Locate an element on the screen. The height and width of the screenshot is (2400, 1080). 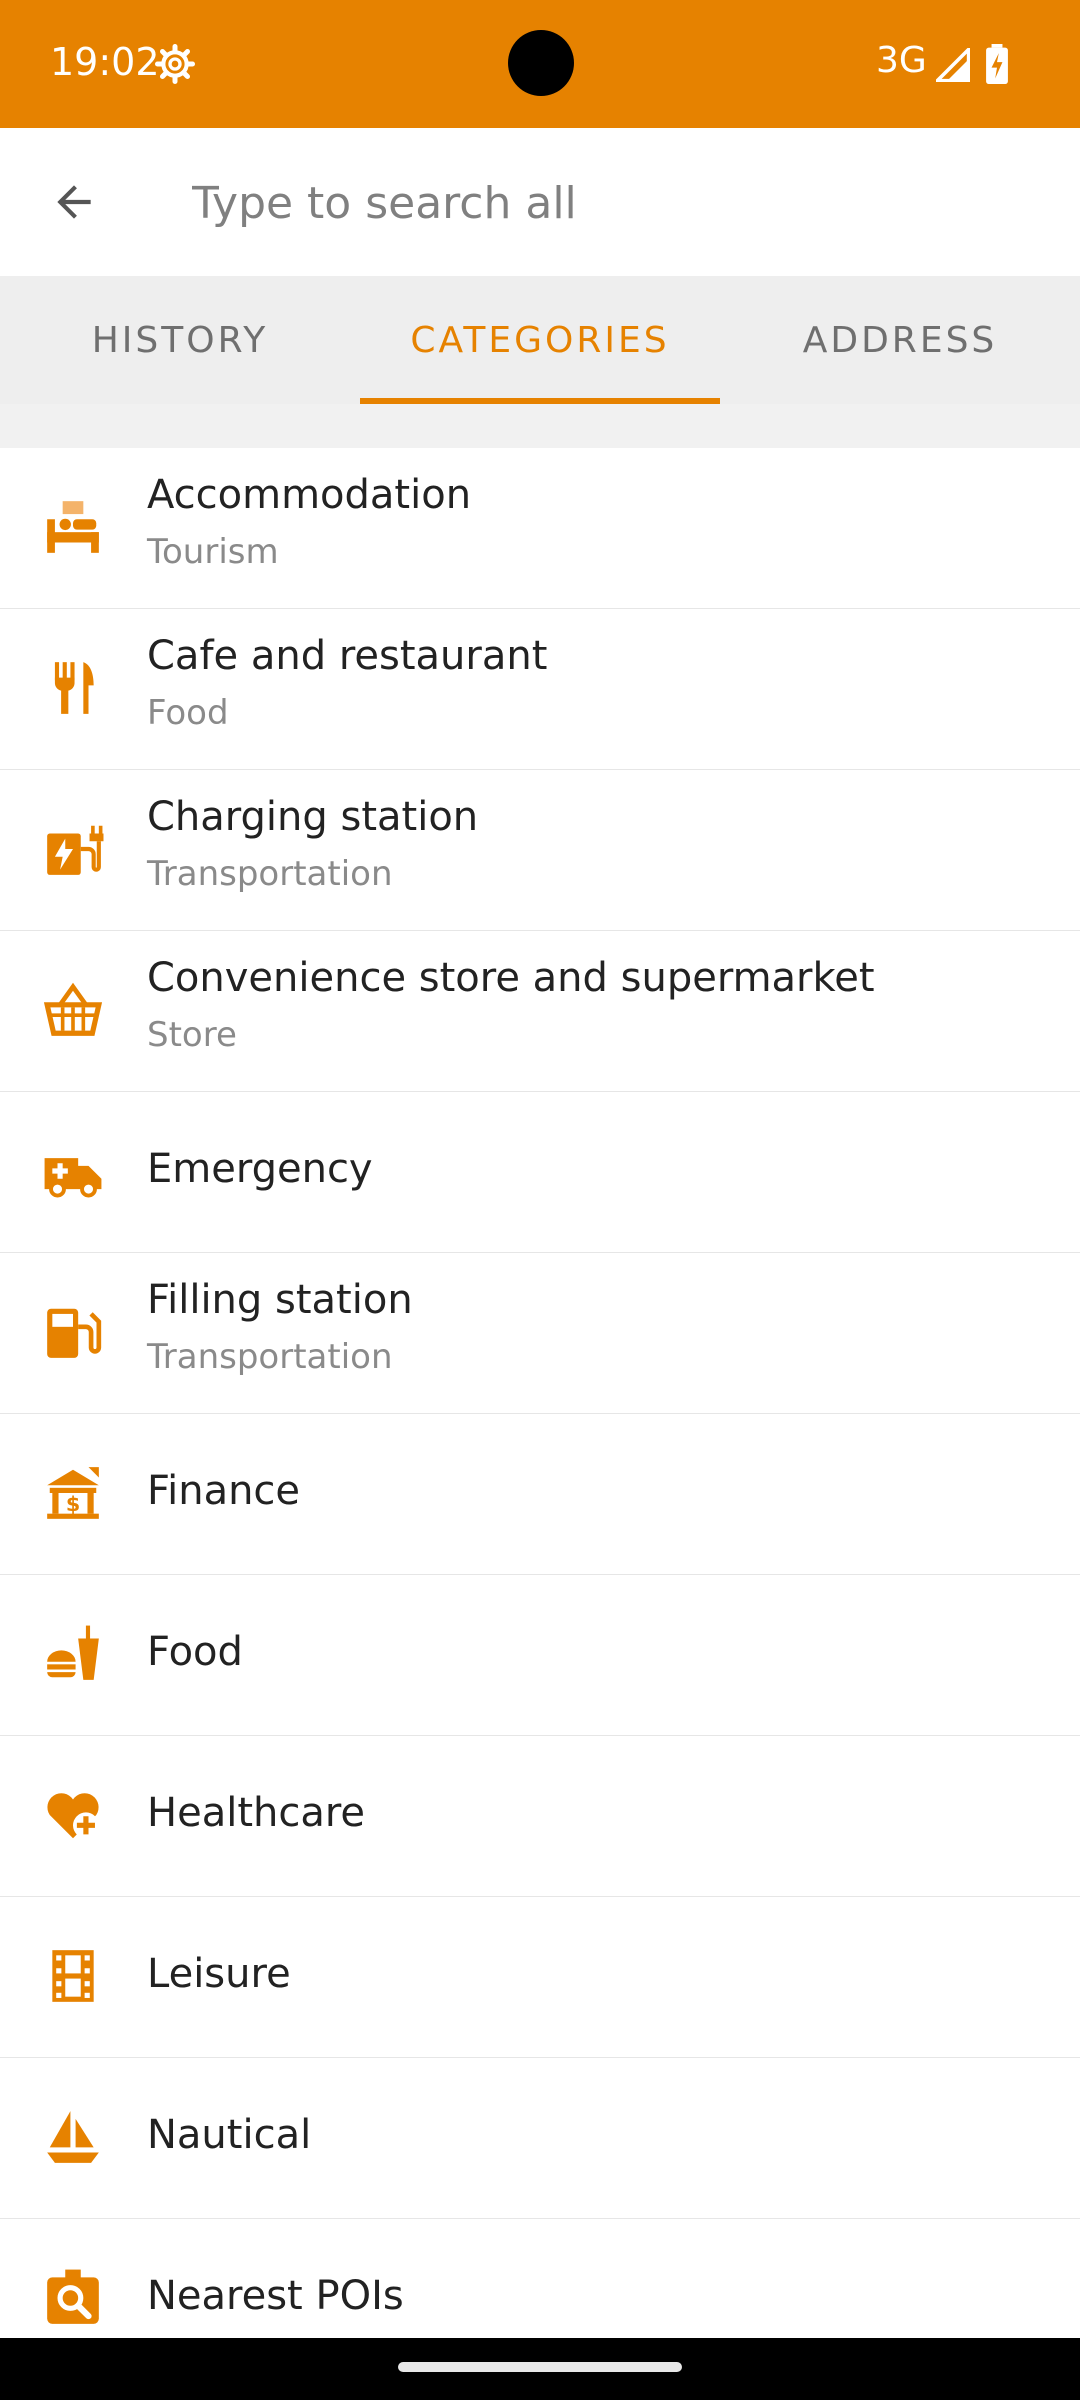
list-item-title: Healthcare is located at coordinates (256, 1813).